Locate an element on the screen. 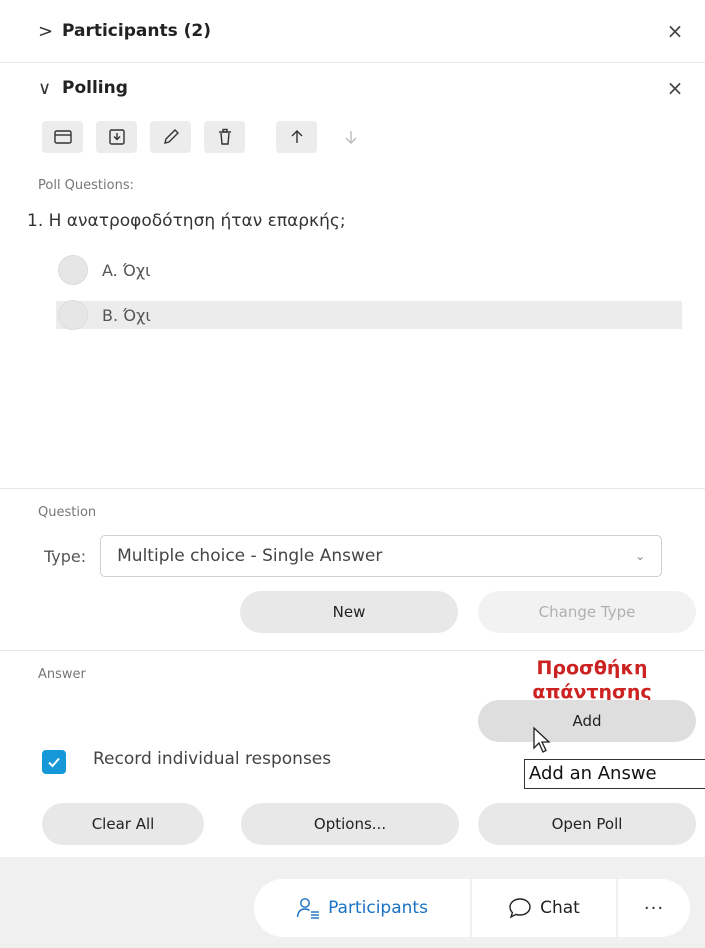 Image resolution: width=705 pixels, height=948 pixels. chat-tab-label: Chat is located at coordinates (560, 908).